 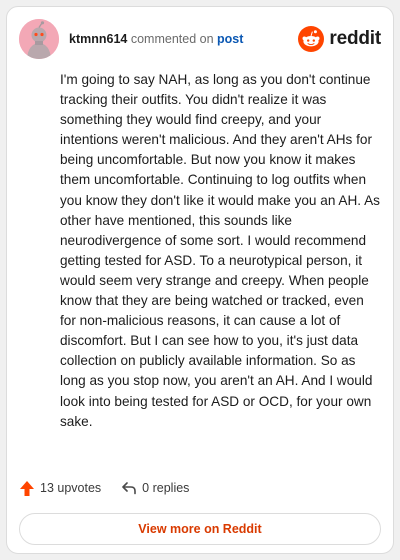 I want to click on comment-meta: ktmnn614 commented on post, so click(x=156, y=39).